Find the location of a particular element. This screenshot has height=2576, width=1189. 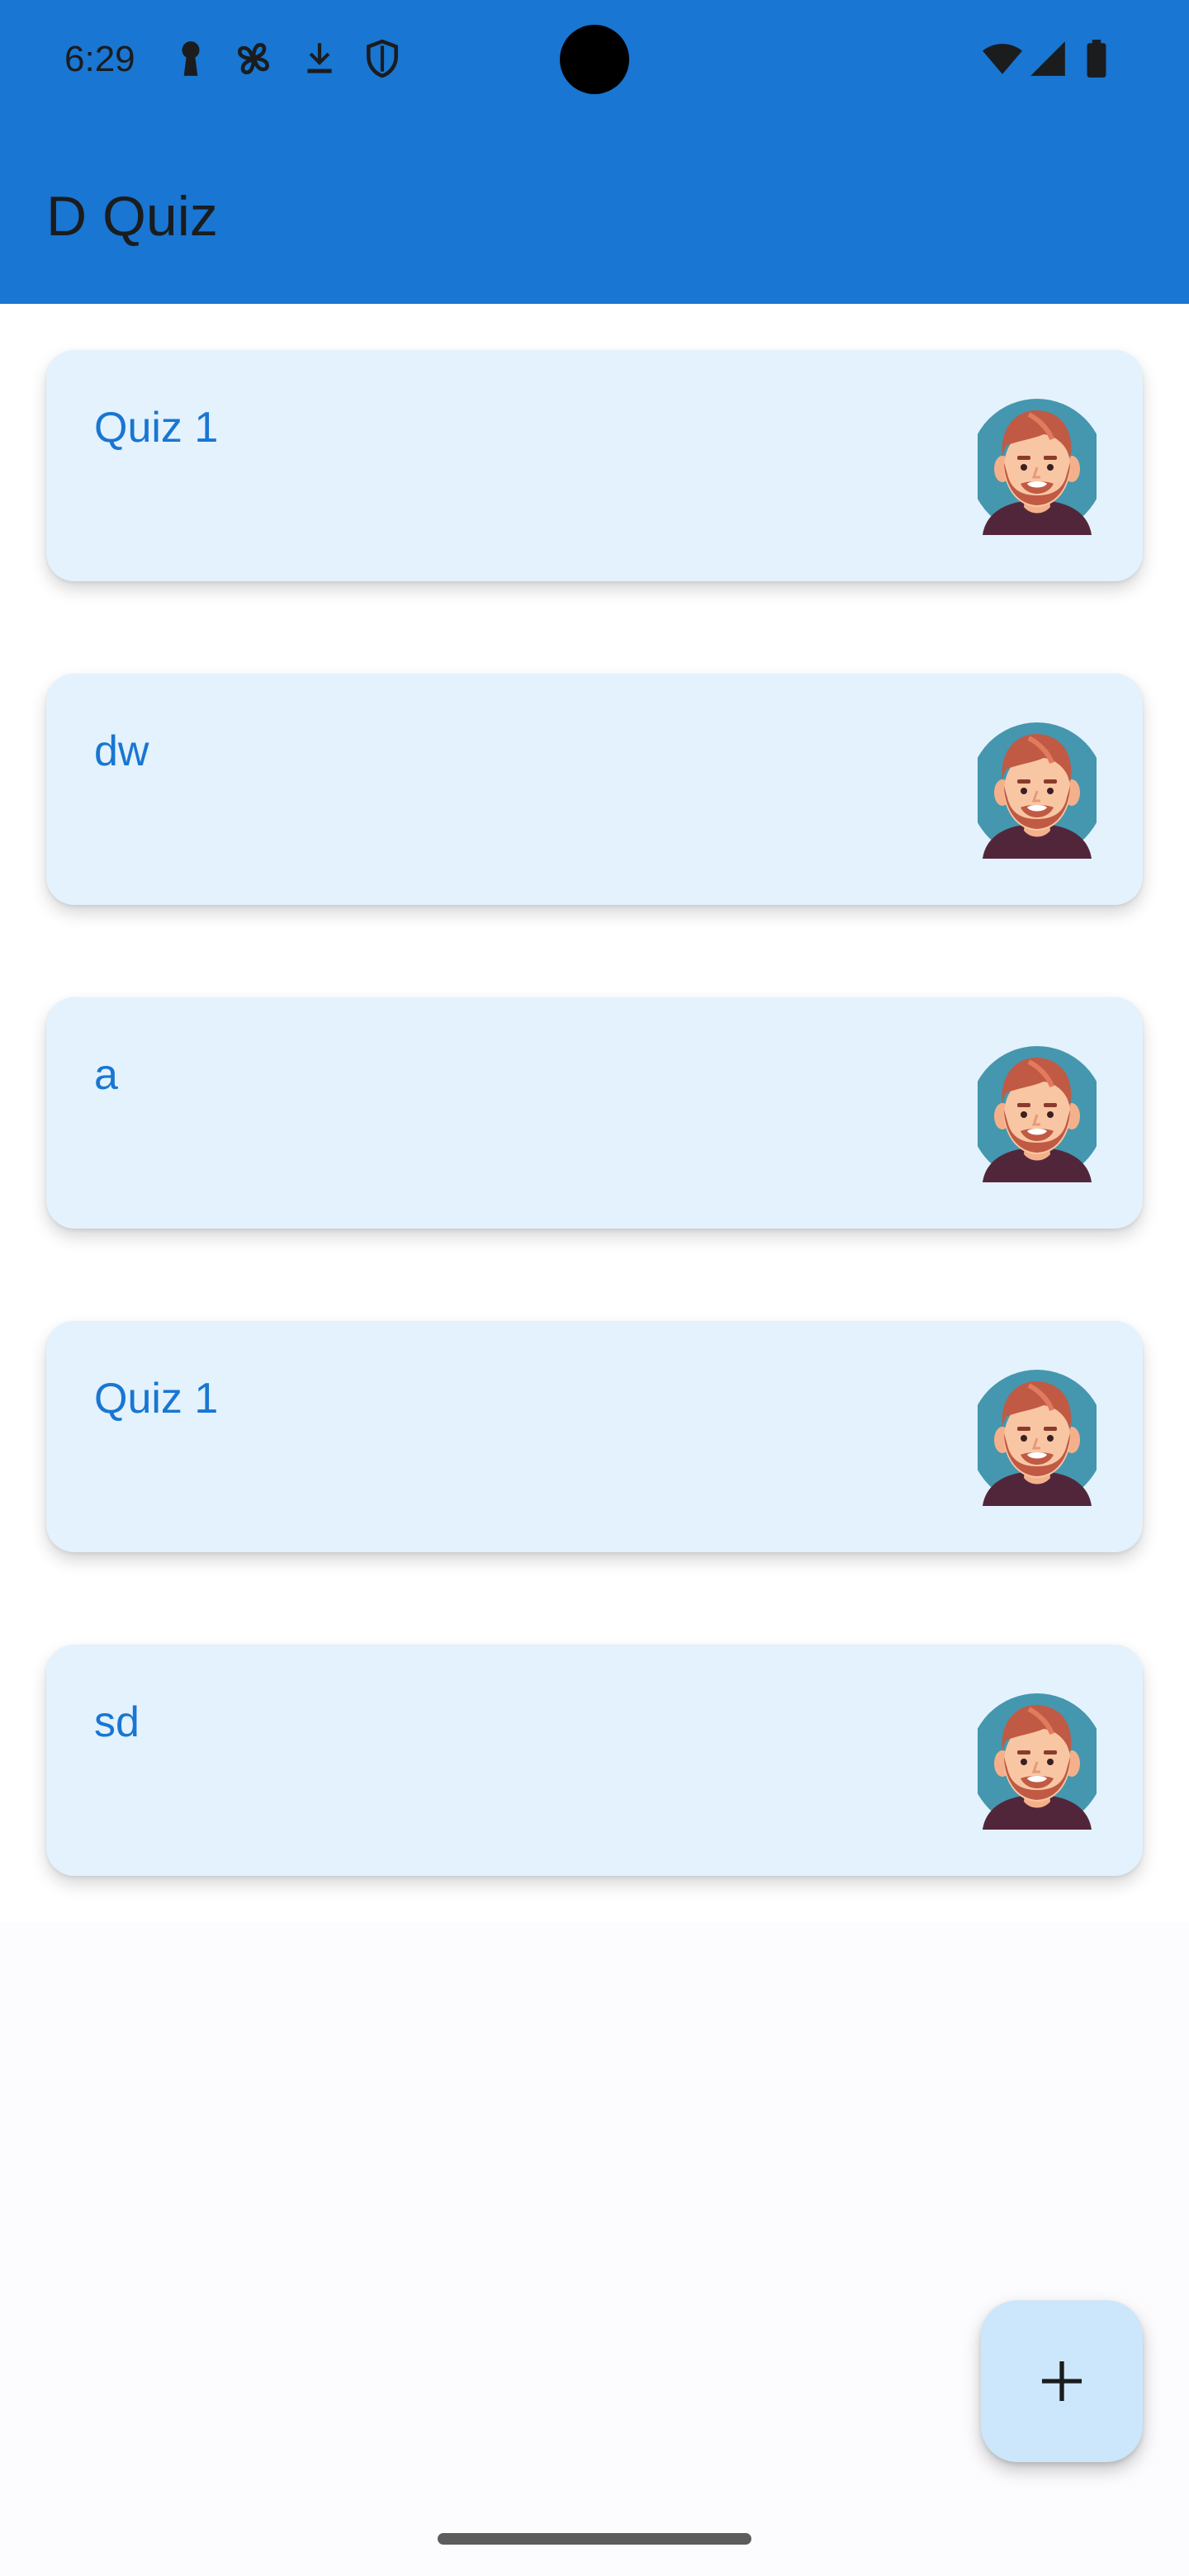

quiz-card: sd is located at coordinates (594, 1760).